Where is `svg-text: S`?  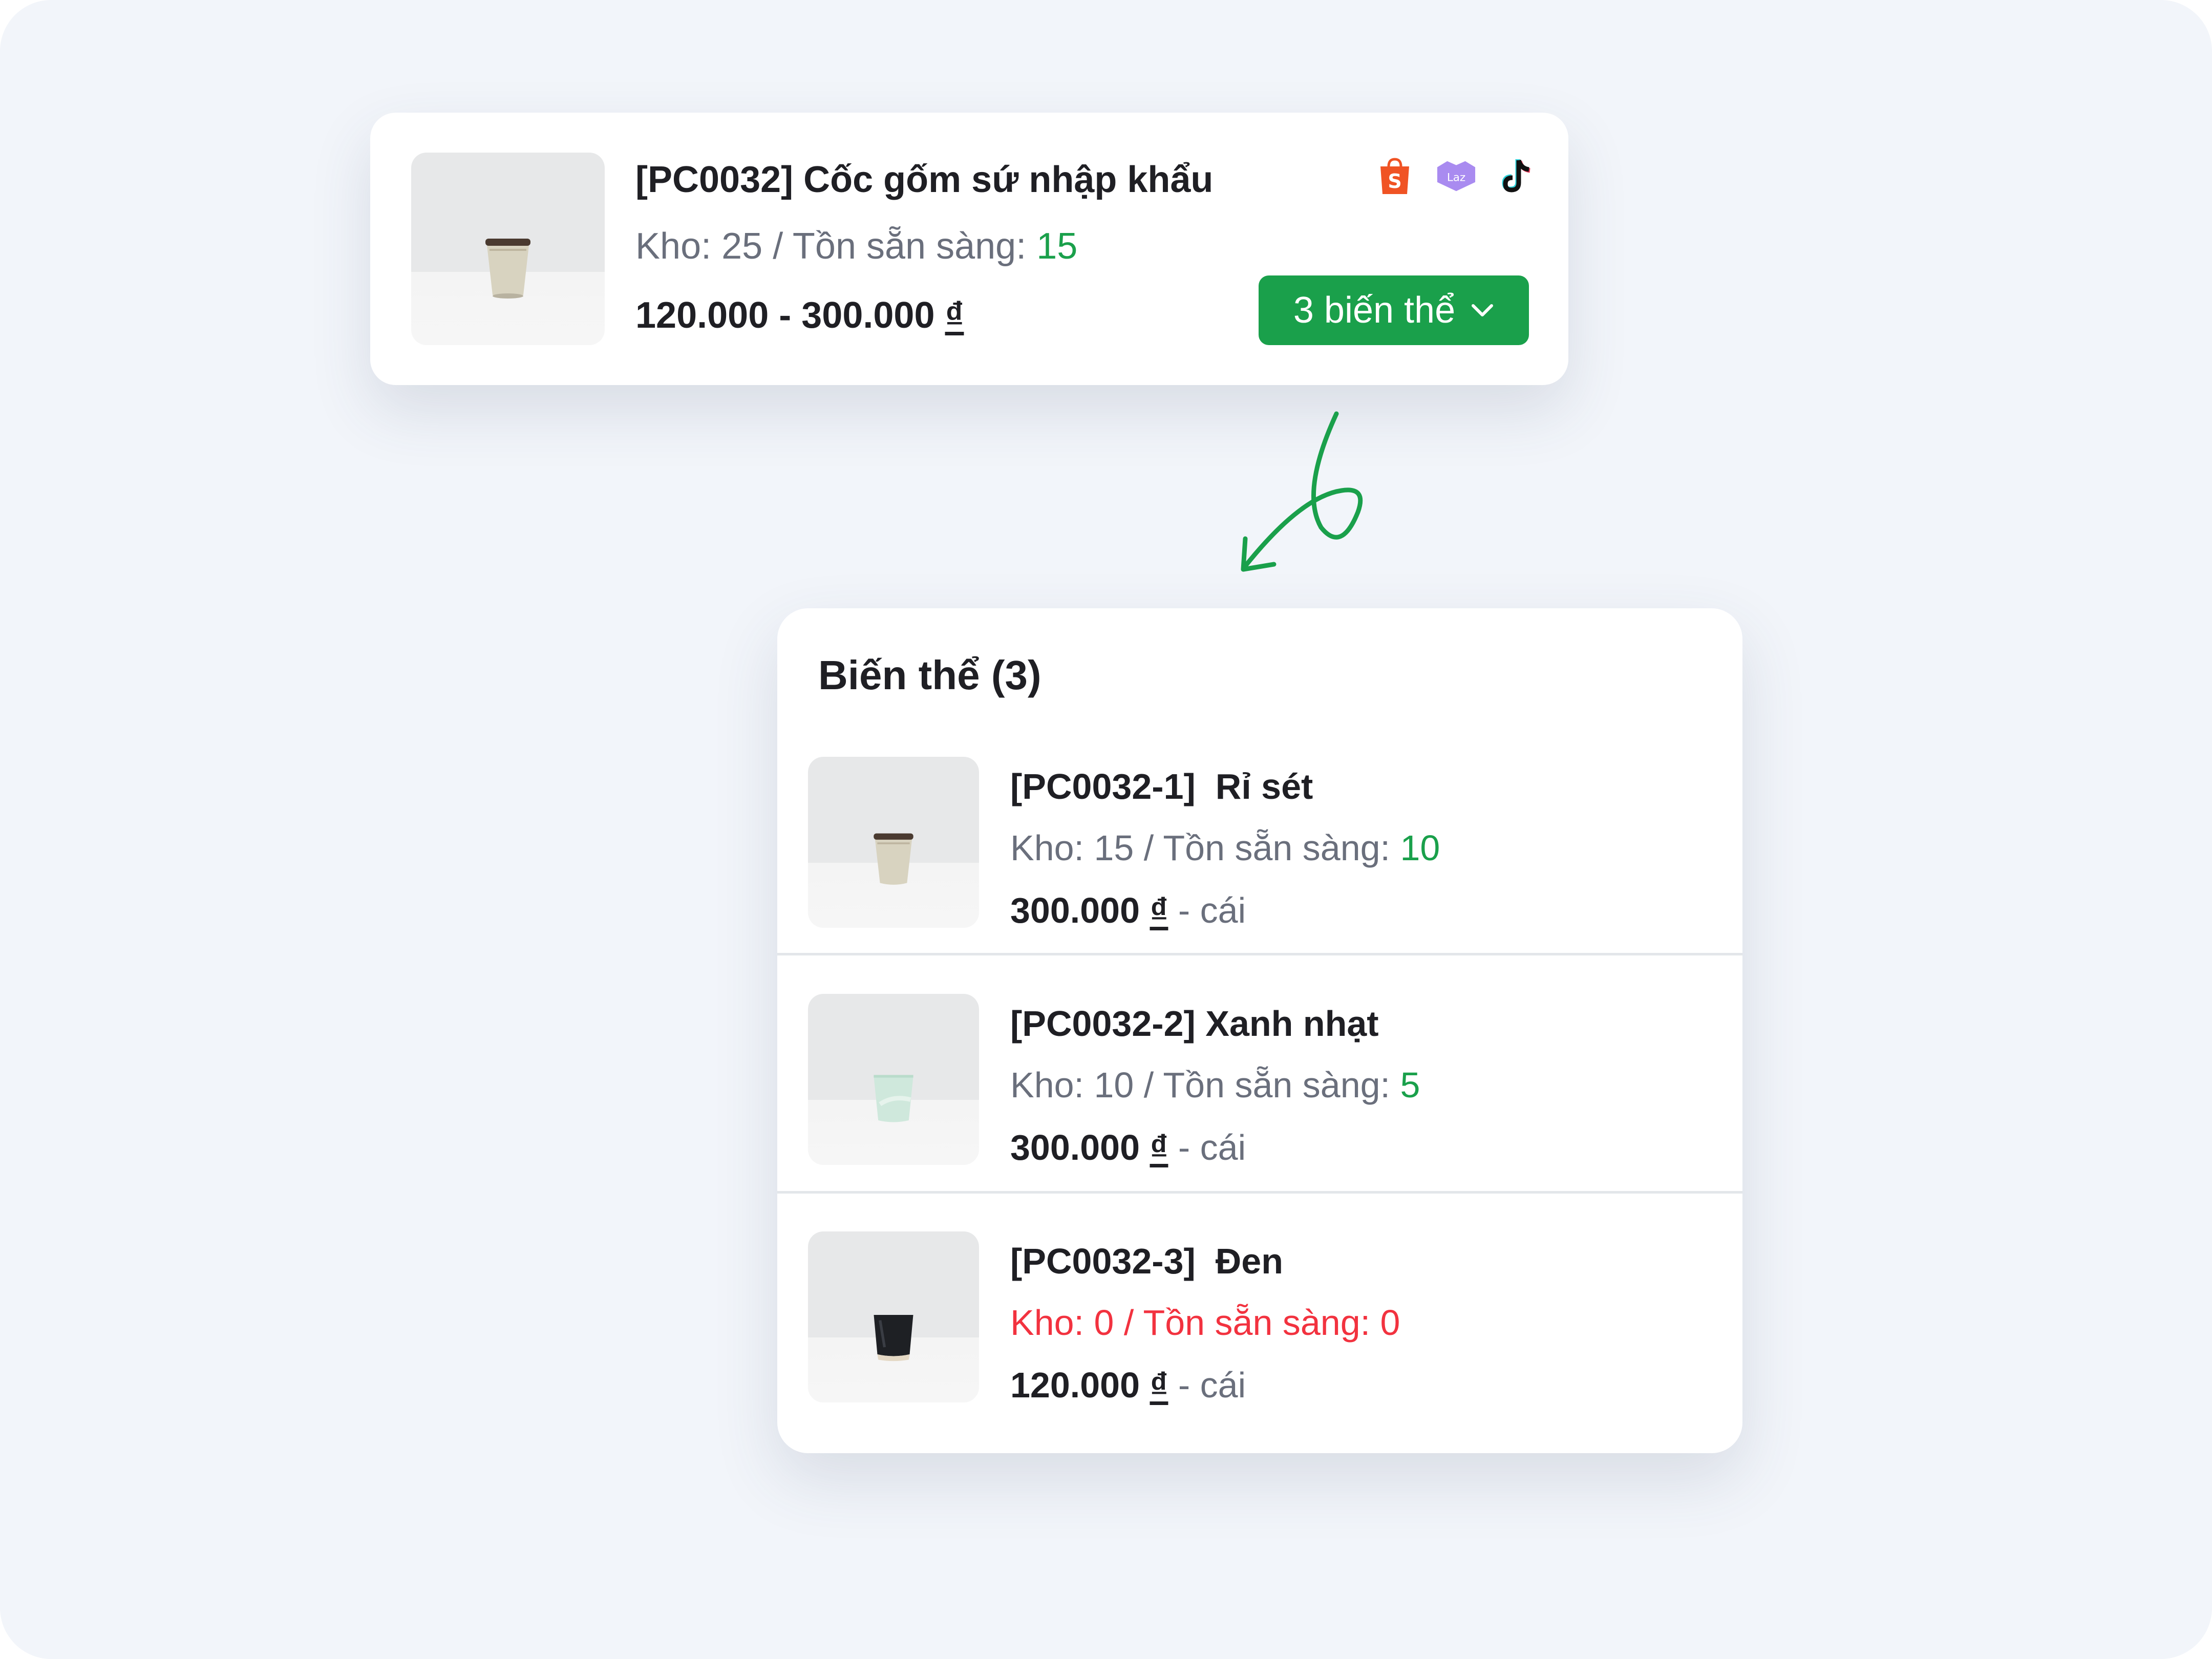
svg-text: S is located at coordinates (1395, 181).